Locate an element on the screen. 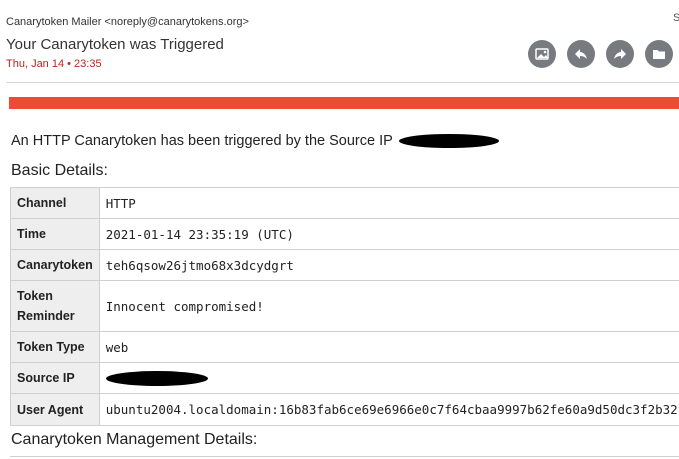 The width and height of the screenshot is (679, 459). email-actions is located at coordinates (600, 54).